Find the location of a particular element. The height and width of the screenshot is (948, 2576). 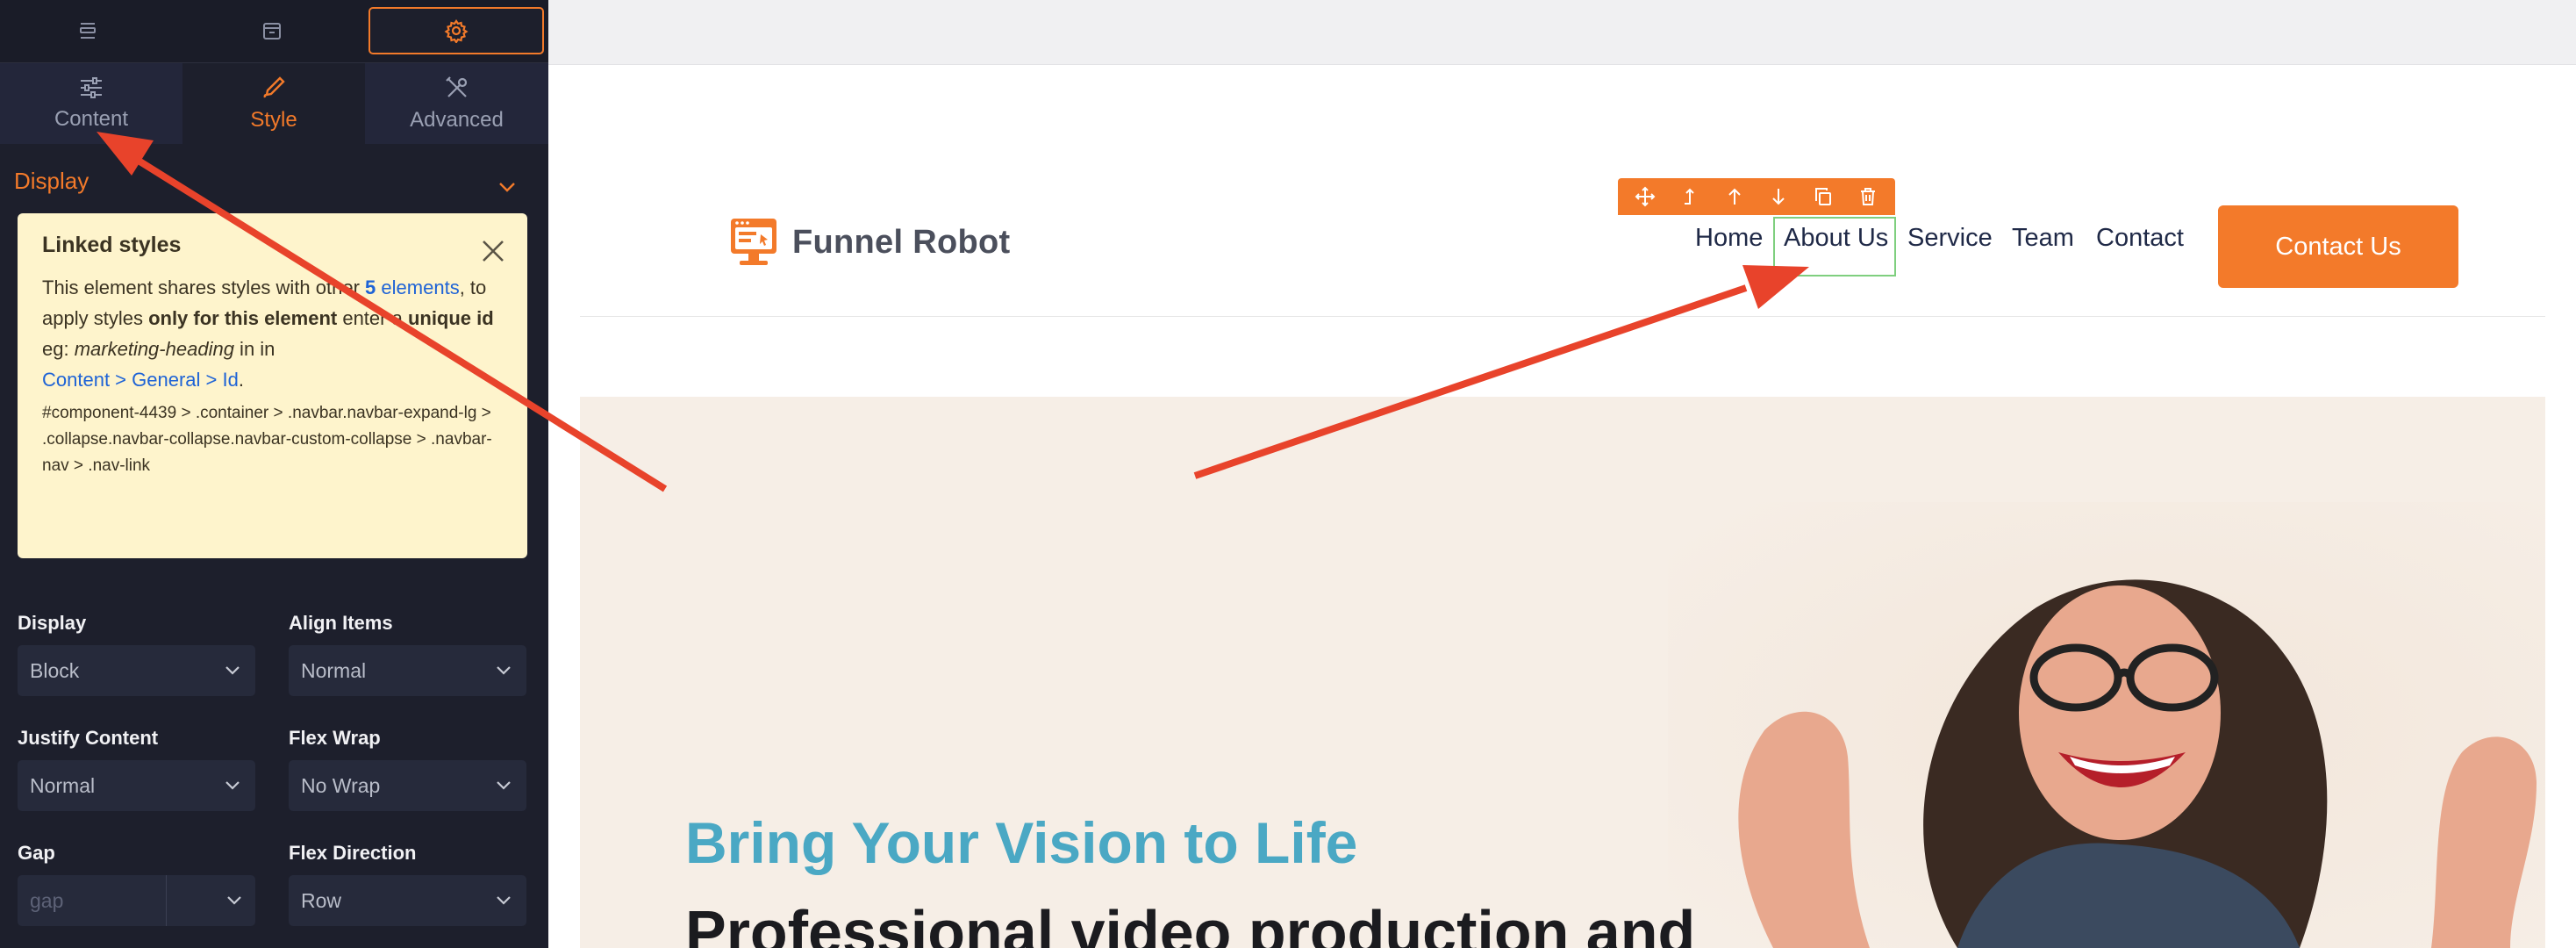

notice-elements-link: elements is located at coordinates (420, 287).